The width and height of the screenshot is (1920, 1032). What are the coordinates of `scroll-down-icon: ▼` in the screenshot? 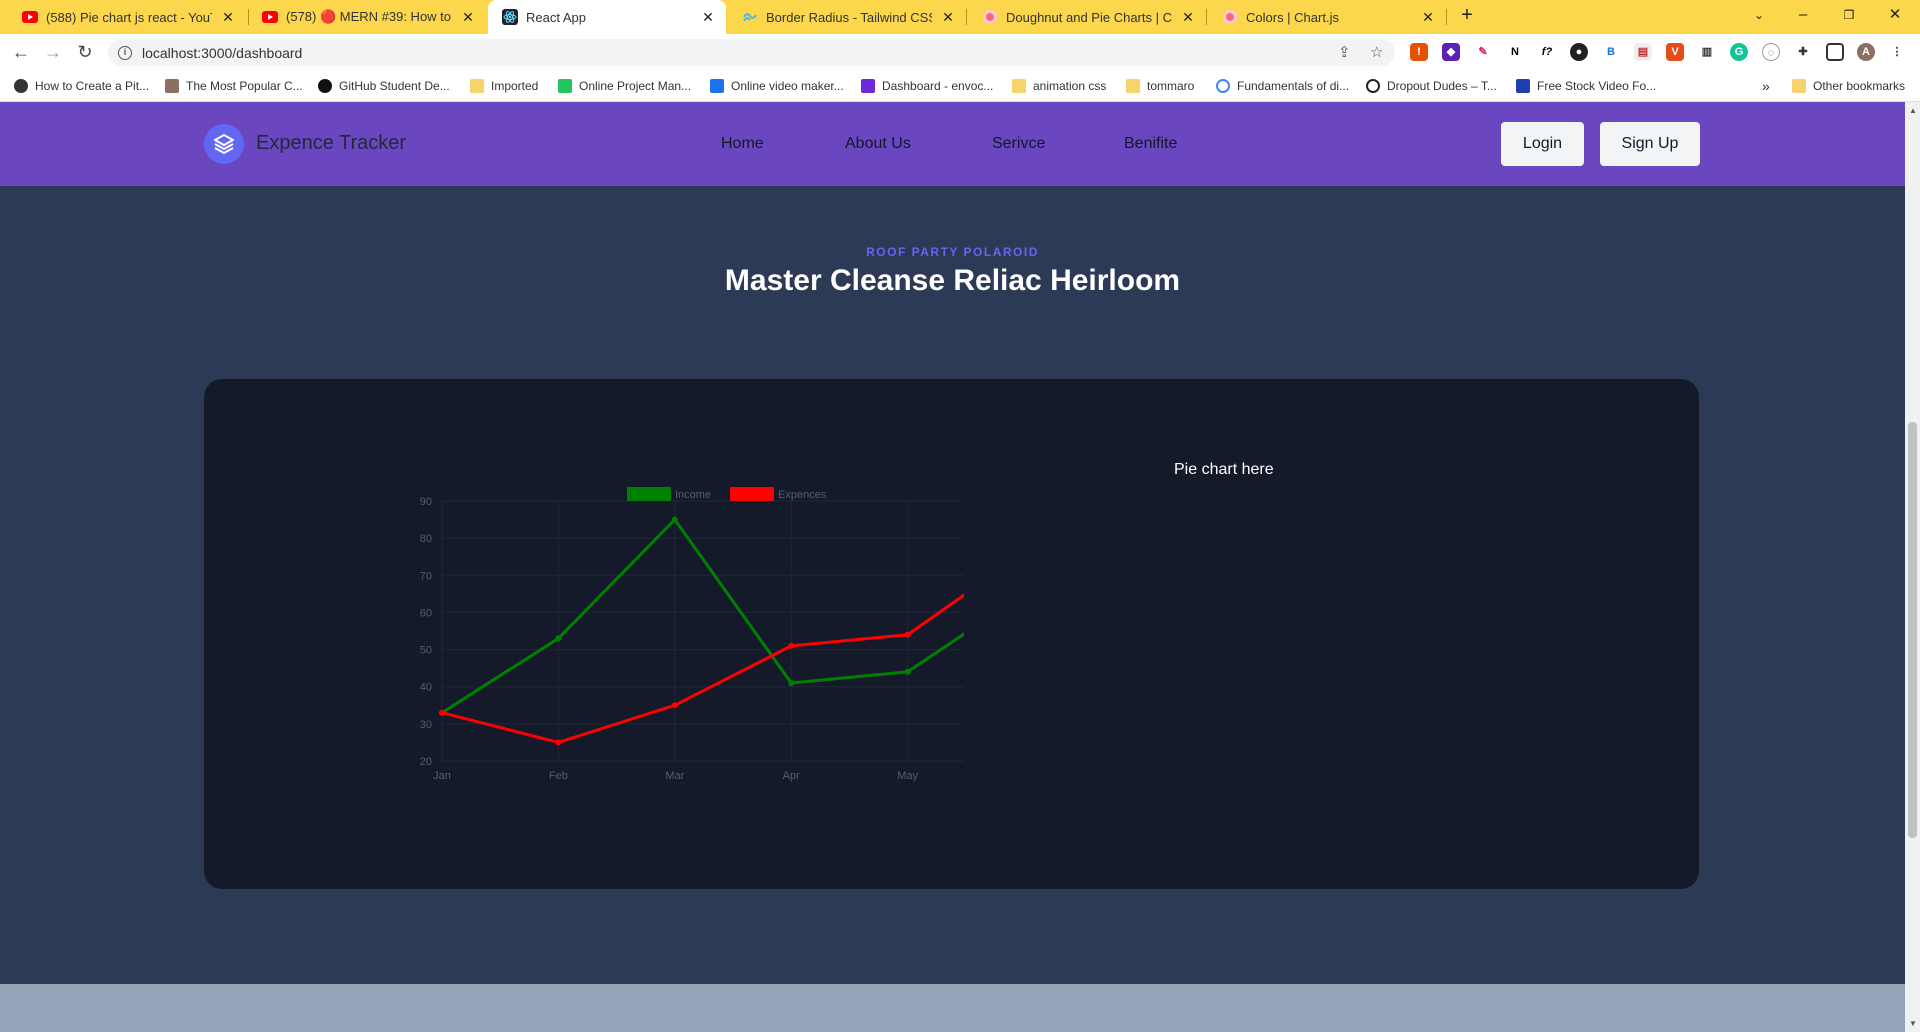 It's located at (1913, 1023).